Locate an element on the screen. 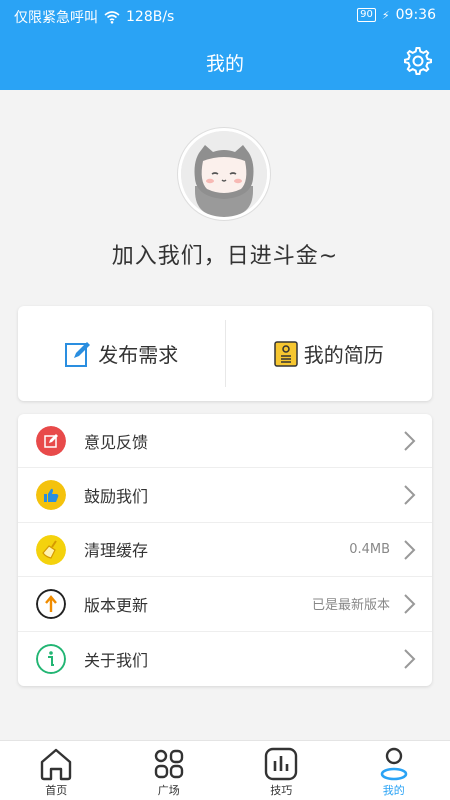 The width and height of the screenshot is (450, 800). info-icon is located at coordinates (51, 658).